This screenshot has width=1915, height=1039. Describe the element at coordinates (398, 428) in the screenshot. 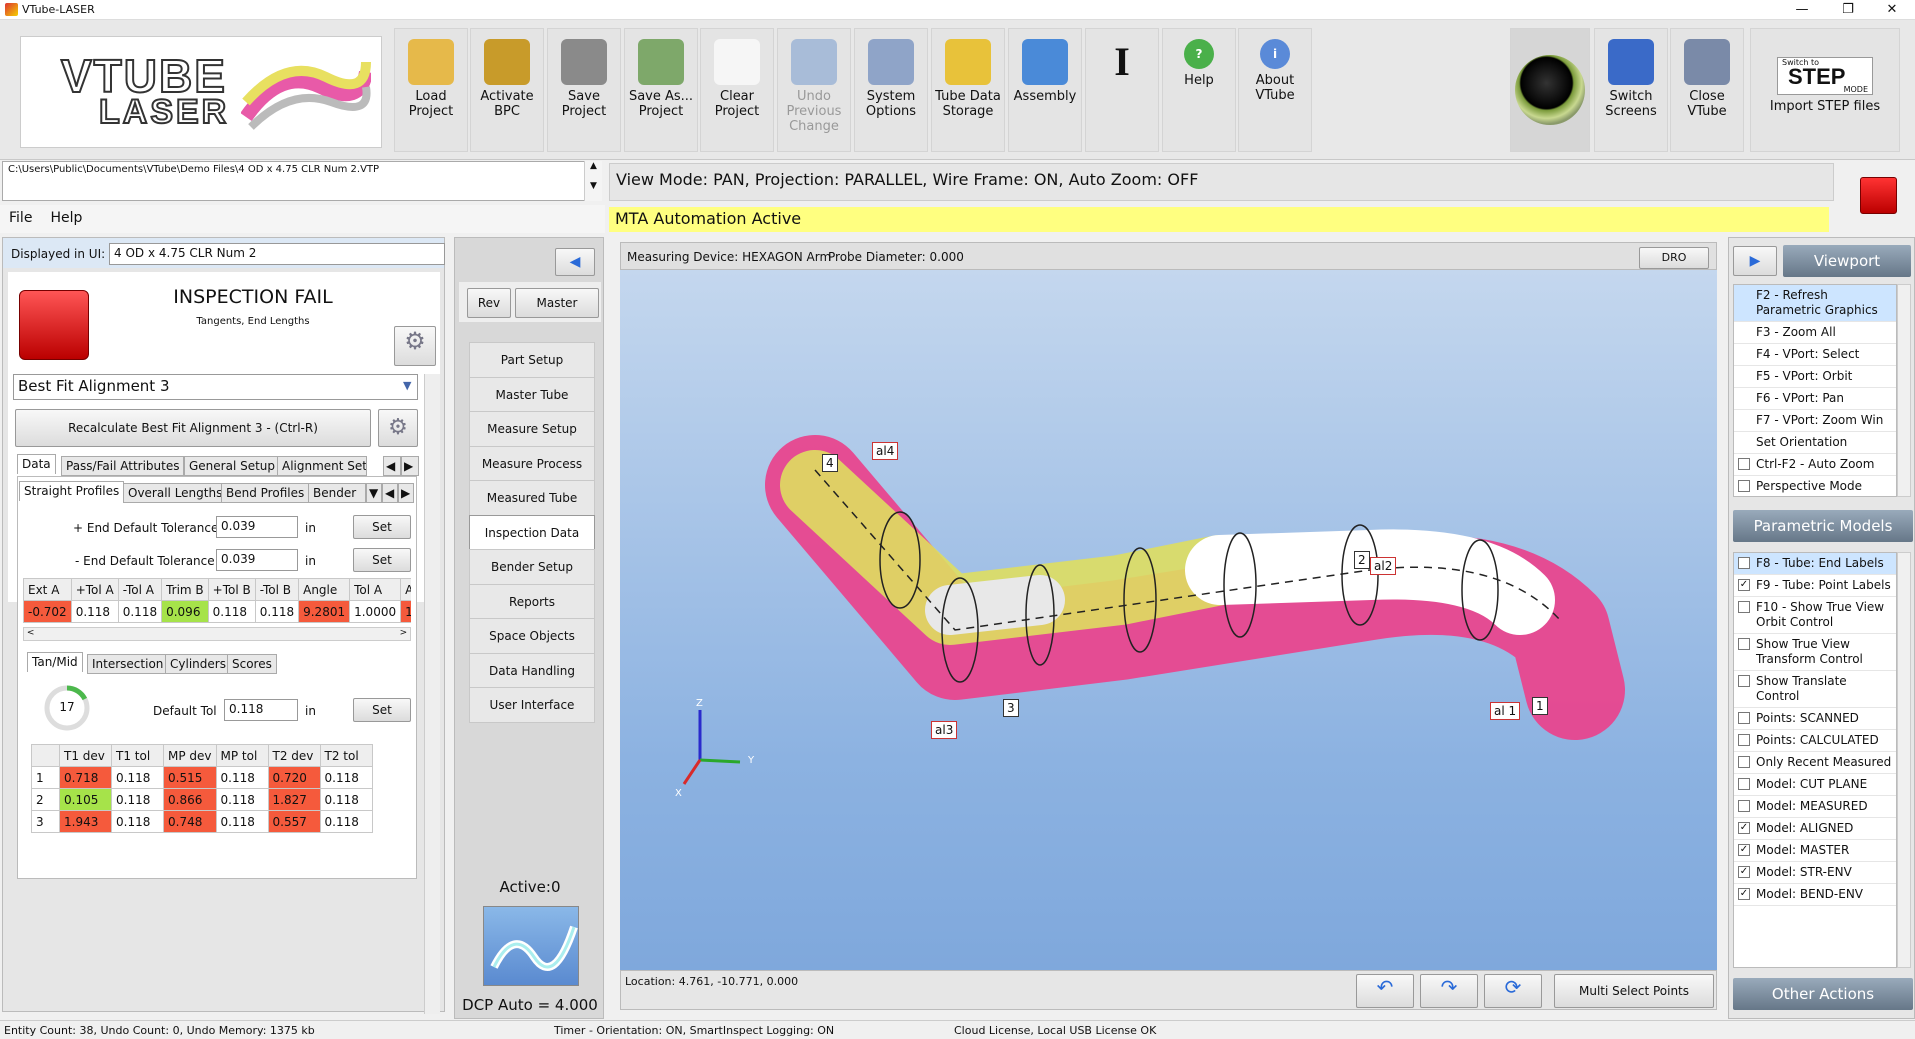

I see `recalc-settings-button: ⚙` at that location.